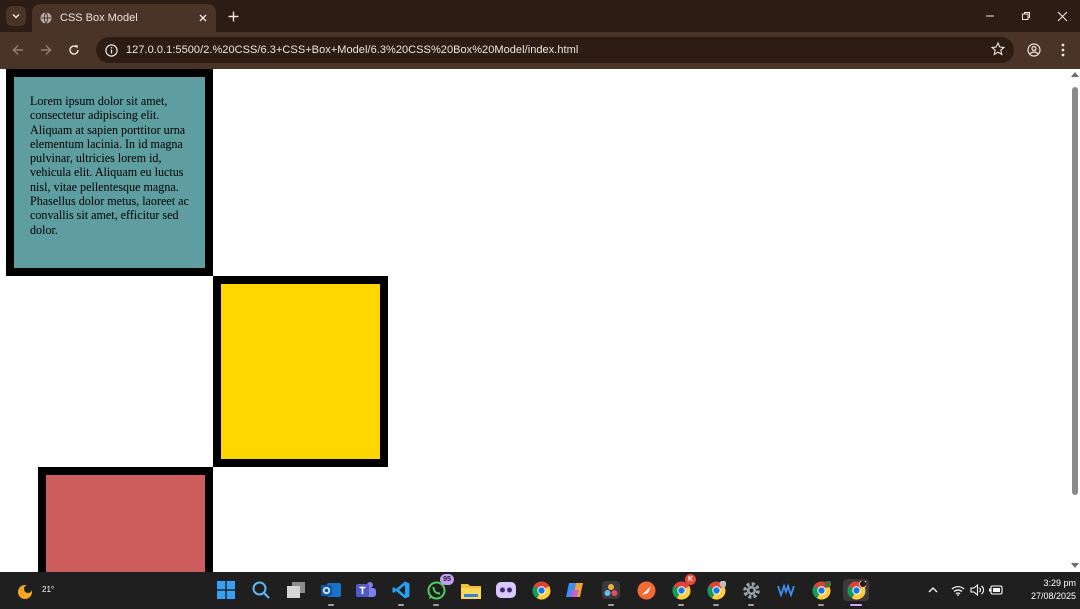  I want to click on site-info-icon, so click(111, 50).